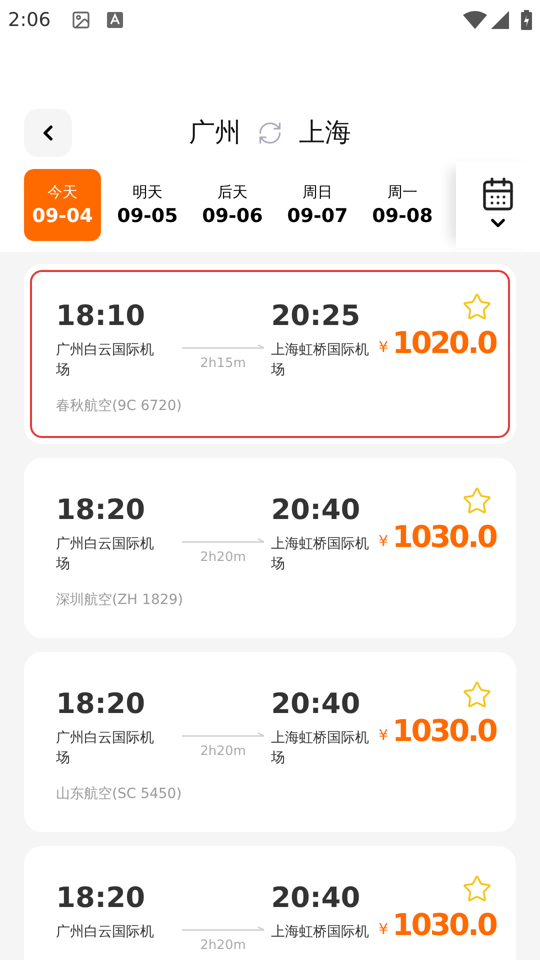  Describe the element at coordinates (119, 406) in the screenshot. I see `airline-flight-number: 春秋航空(9C 6720)` at that location.